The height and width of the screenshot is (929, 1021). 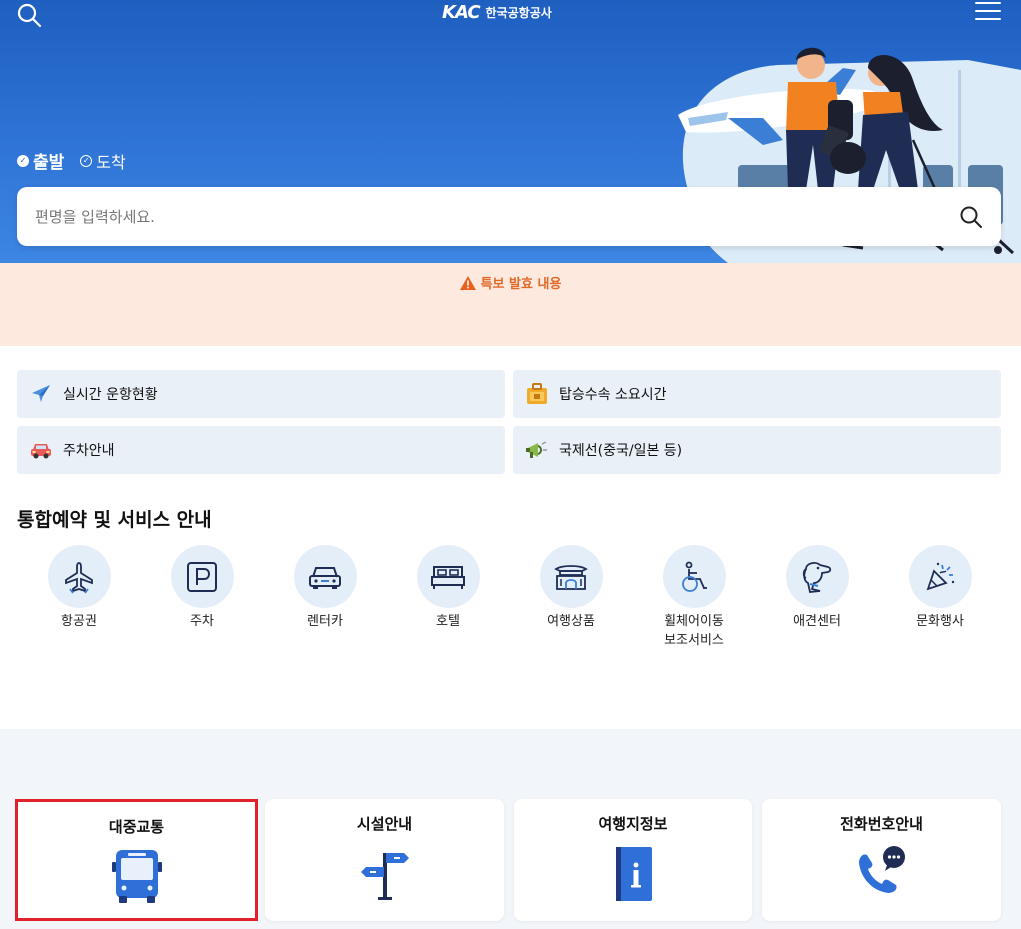 I want to click on quick-link-label: 국제선(중국/일본 등), so click(x=621, y=451).